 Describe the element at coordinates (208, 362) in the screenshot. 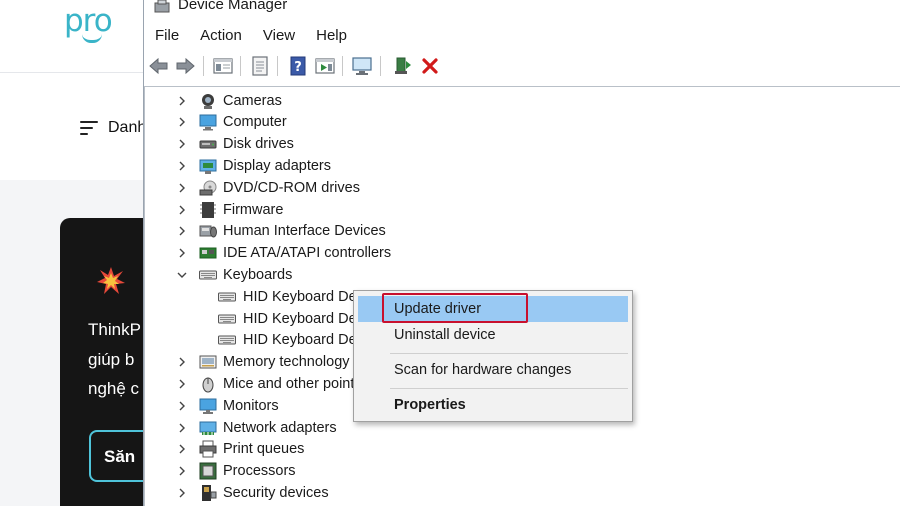

I see `memory-icon` at that location.